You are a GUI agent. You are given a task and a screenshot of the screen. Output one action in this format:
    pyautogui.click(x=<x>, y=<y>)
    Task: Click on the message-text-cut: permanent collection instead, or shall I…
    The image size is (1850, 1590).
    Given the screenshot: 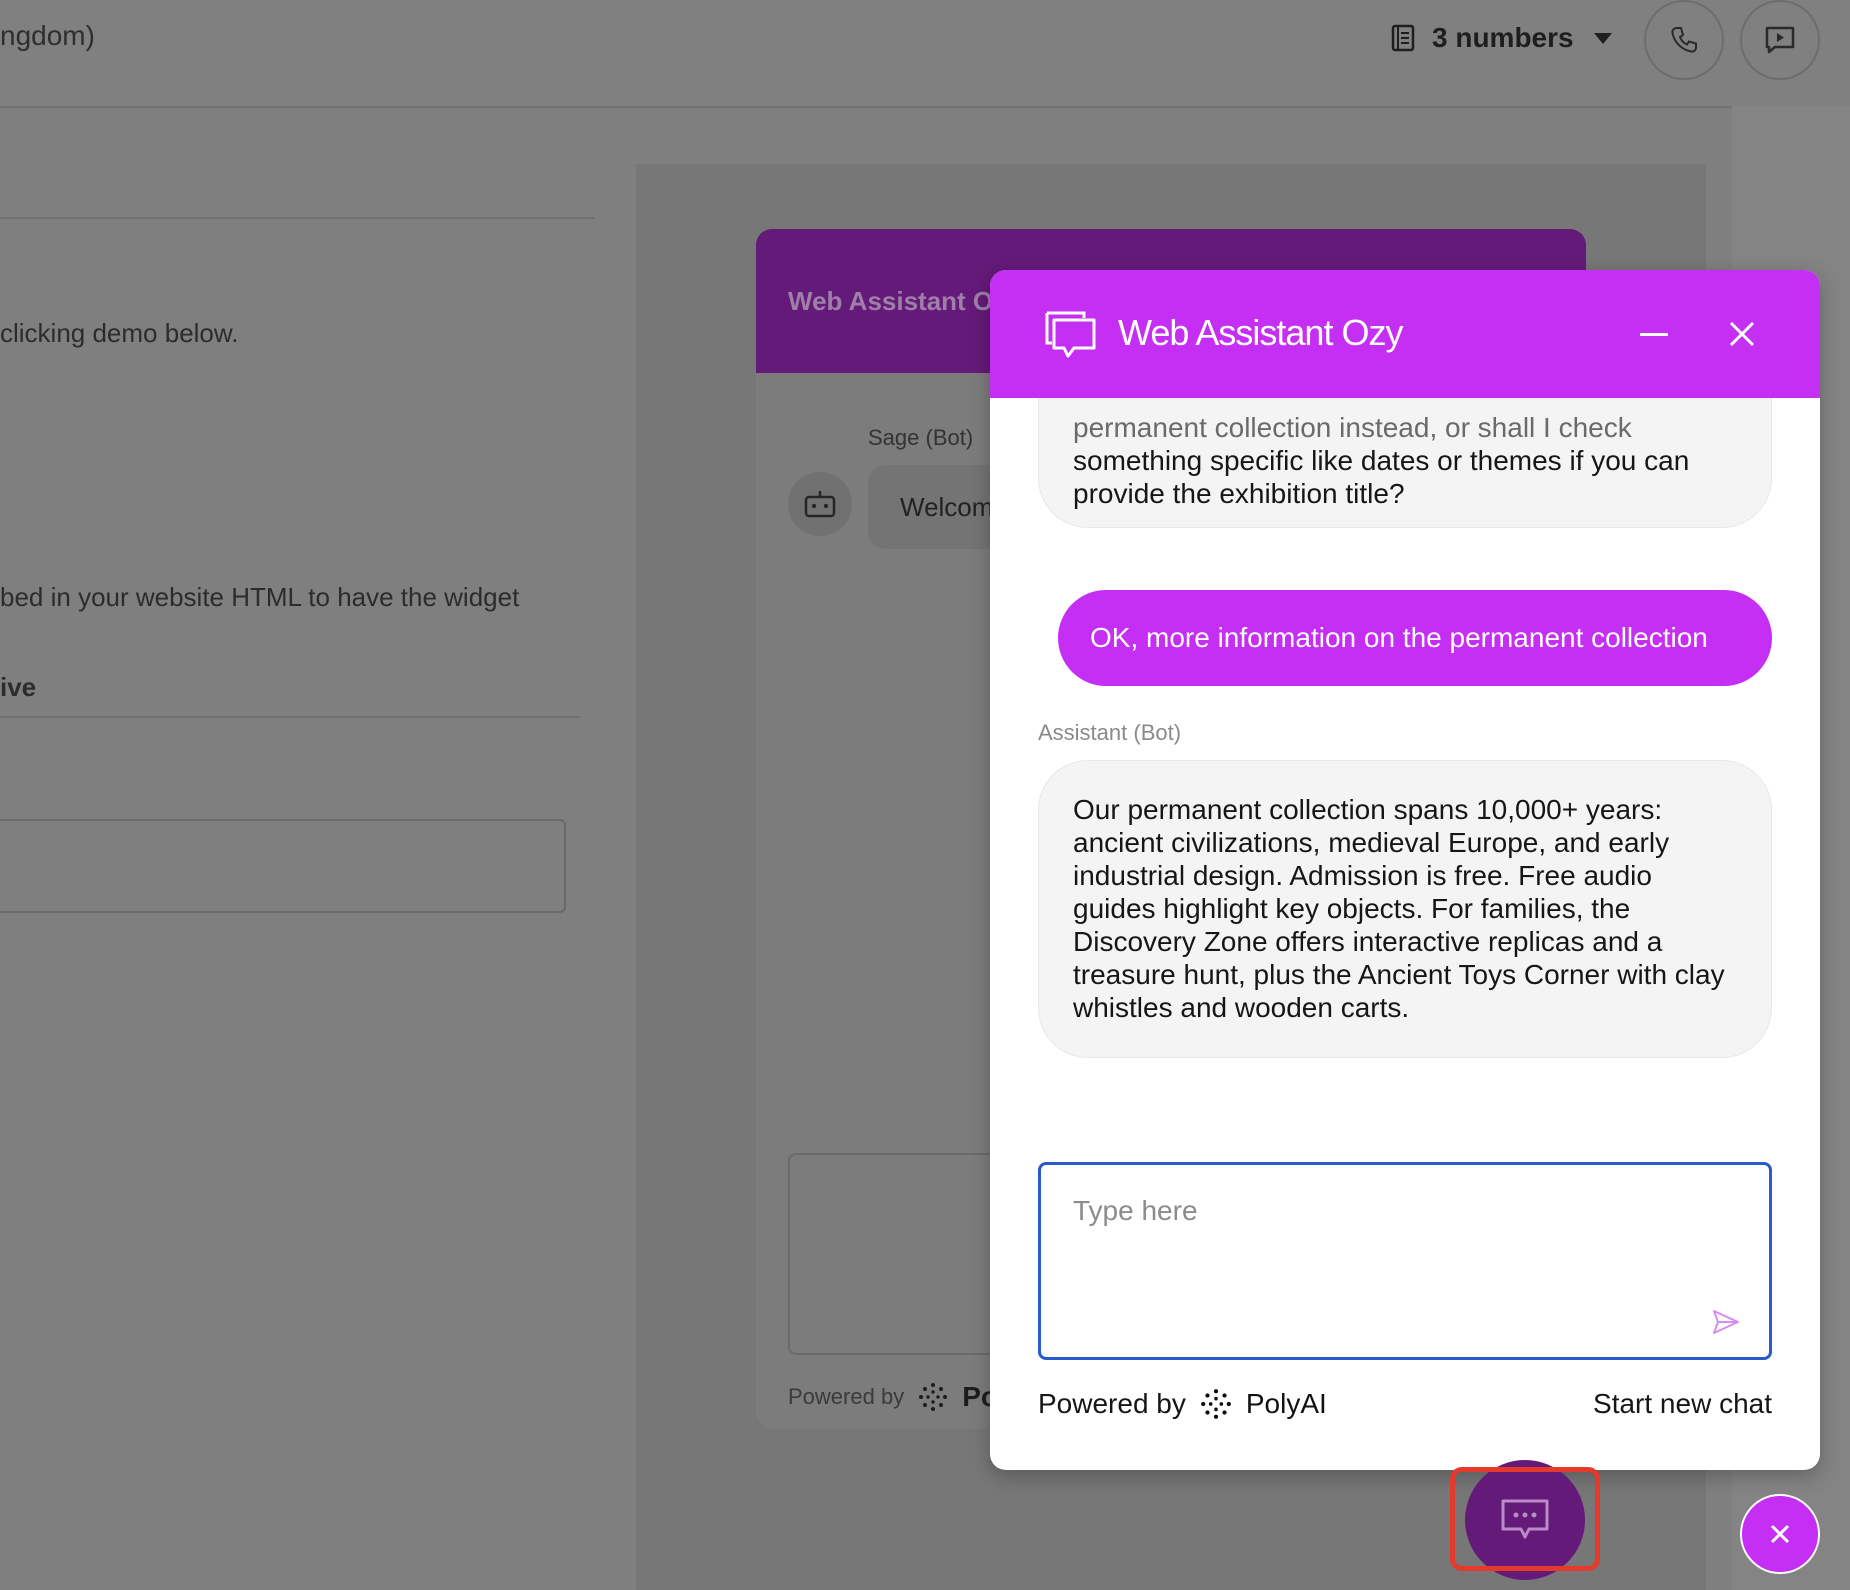 What is the action you would take?
    pyautogui.click(x=1352, y=427)
    